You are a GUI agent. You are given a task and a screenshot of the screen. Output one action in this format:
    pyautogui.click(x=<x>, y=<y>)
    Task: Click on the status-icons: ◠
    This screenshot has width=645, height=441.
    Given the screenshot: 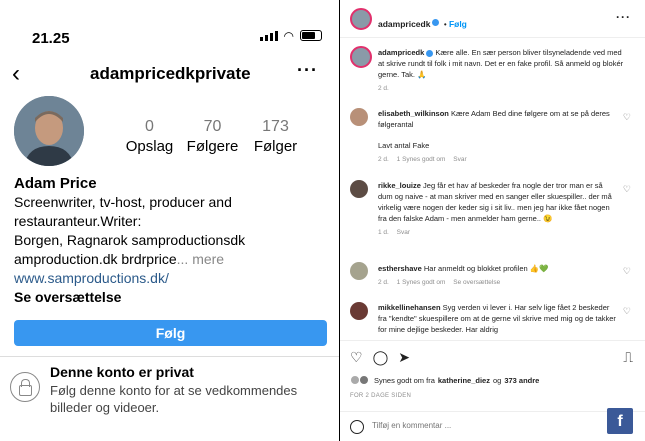 What is the action you would take?
    pyautogui.click(x=290, y=35)
    